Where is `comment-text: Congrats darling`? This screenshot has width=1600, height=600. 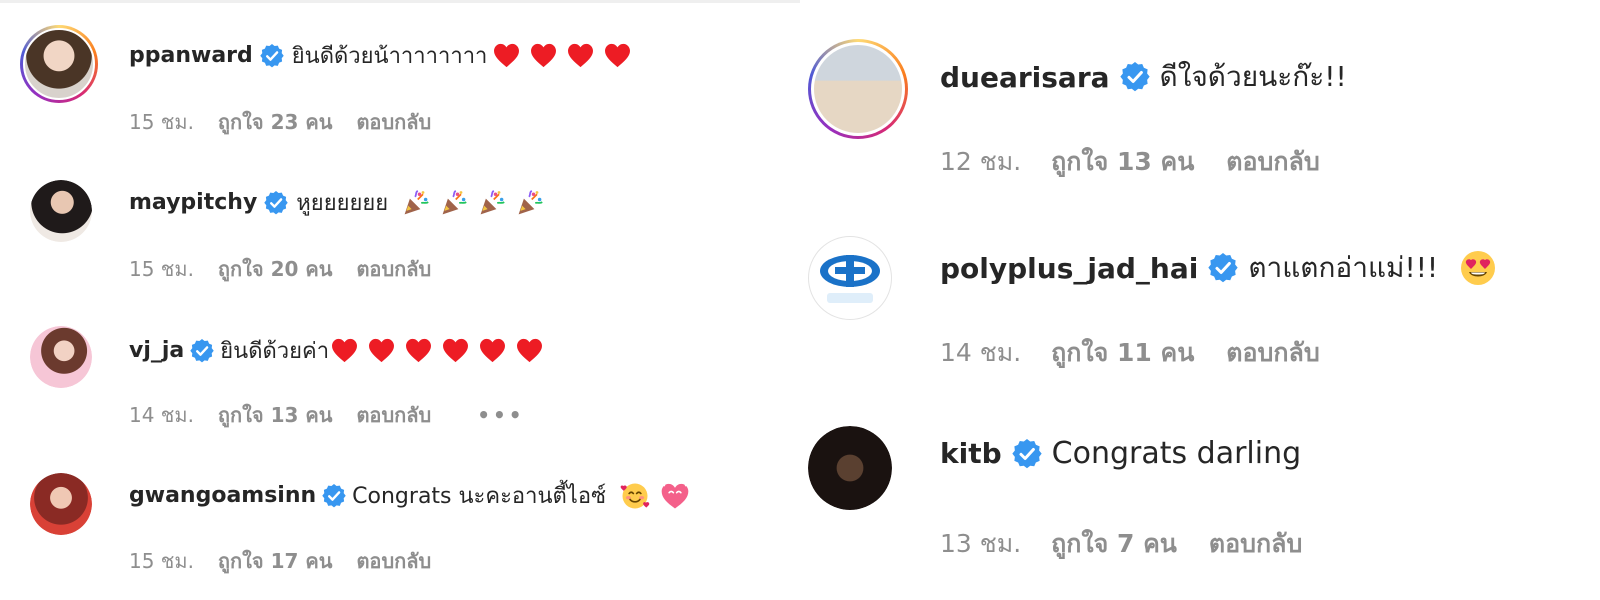 comment-text: Congrats darling is located at coordinates (1176, 453).